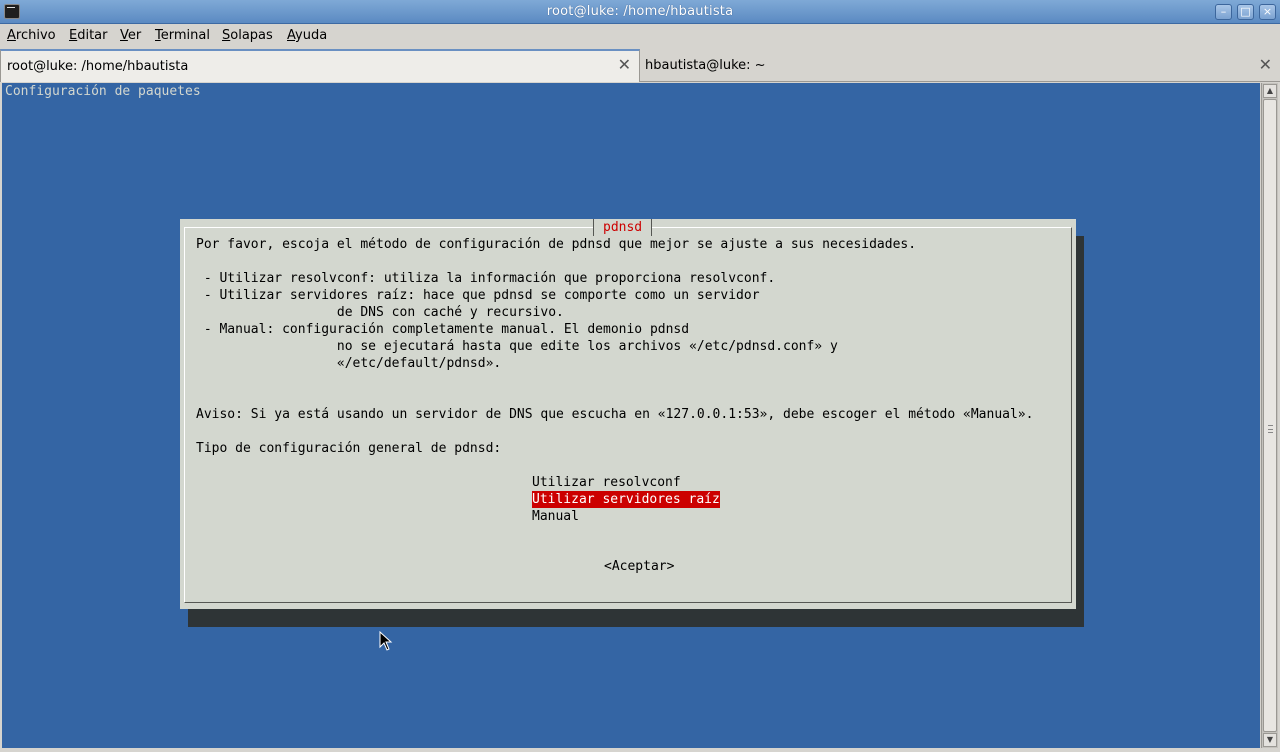 This screenshot has height=752, width=1280. What do you see at coordinates (380, 312) in the screenshot?
I see `dialog-text-line: de DNS con caché y recursivo.` at bounding box center [380, 312].